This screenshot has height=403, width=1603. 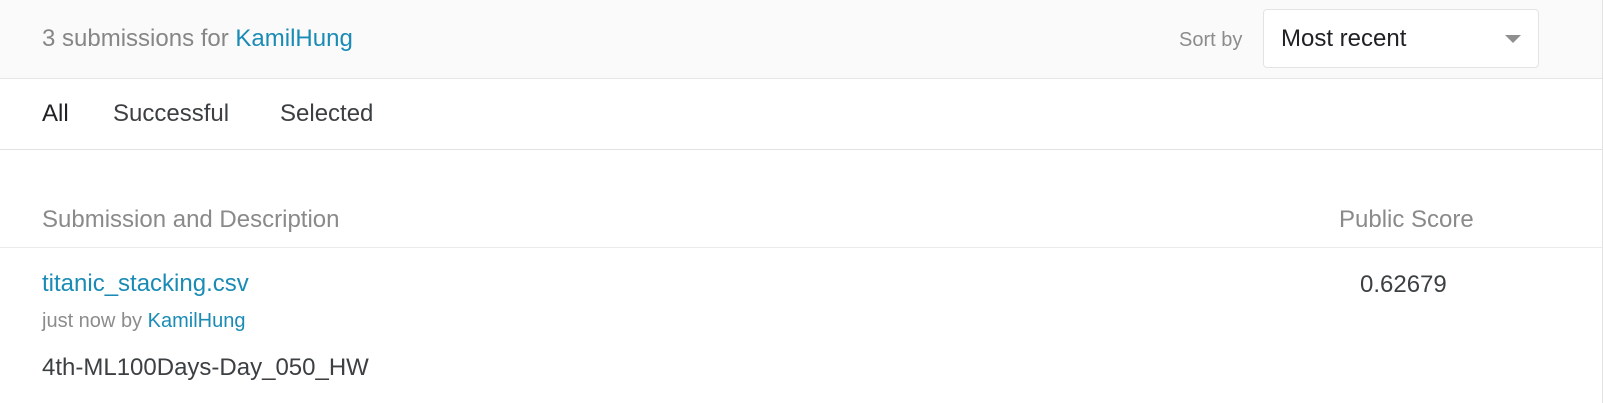 What do you see at coordinates (326, 114) in the screenshot?
I see `tab-selected: Selected` at bounding box center [326, 114].